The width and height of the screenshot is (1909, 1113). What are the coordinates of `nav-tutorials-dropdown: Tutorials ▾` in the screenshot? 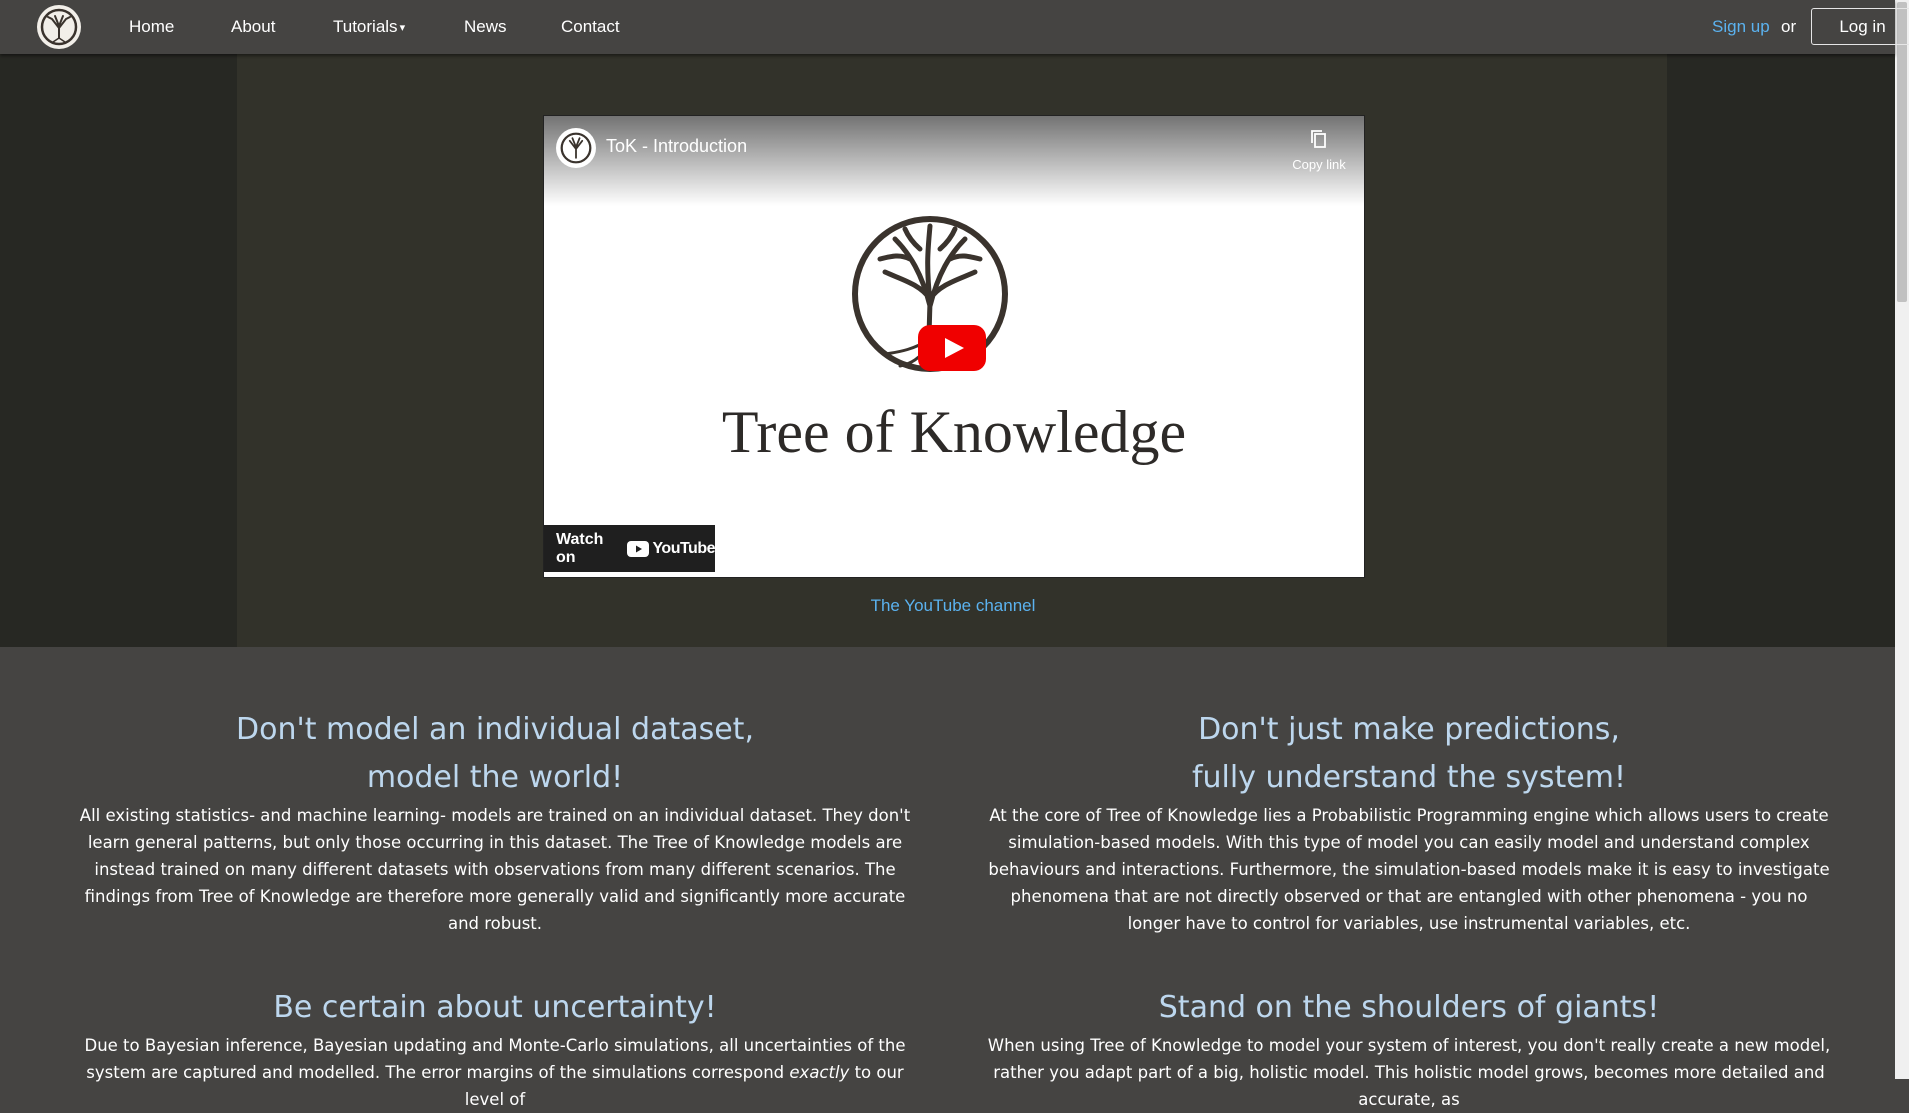 It's located at (369, 27).